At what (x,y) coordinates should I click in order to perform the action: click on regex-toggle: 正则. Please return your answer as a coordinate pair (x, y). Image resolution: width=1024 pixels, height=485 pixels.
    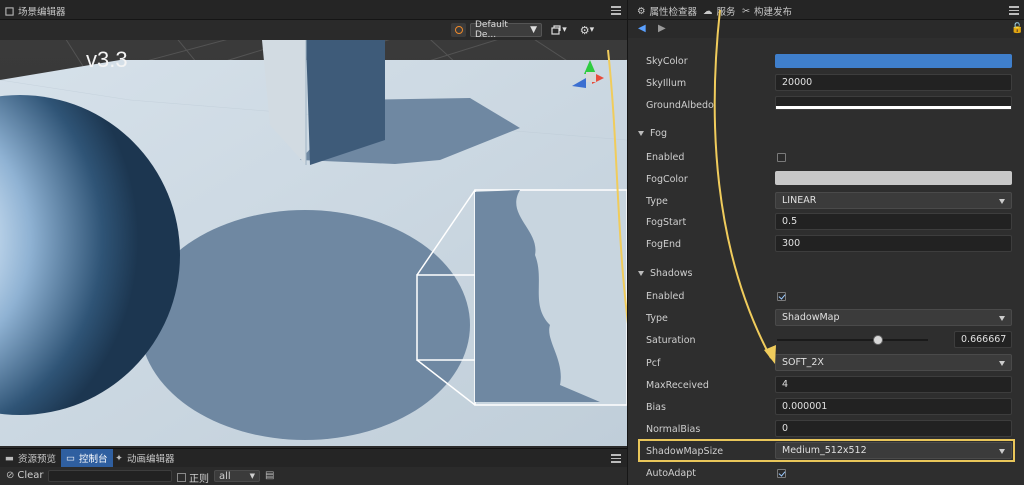
    Looking at the image, I should click on (193, 477).